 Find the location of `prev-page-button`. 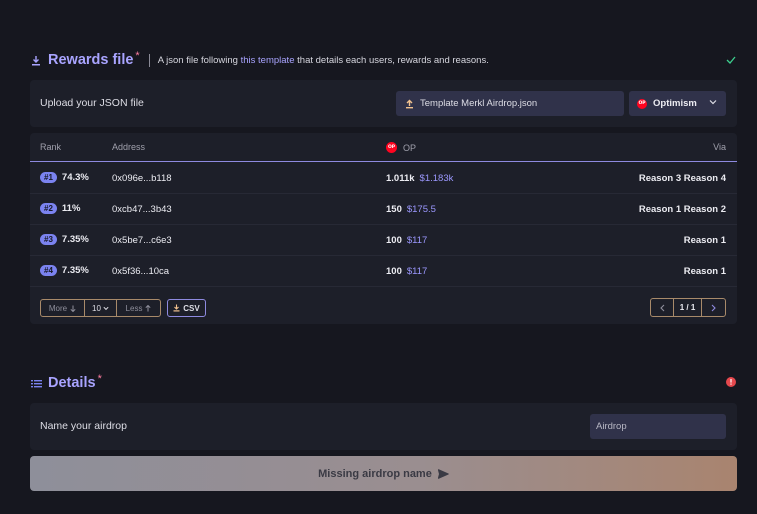

prev-page-button is located at coordinates (662, 307).